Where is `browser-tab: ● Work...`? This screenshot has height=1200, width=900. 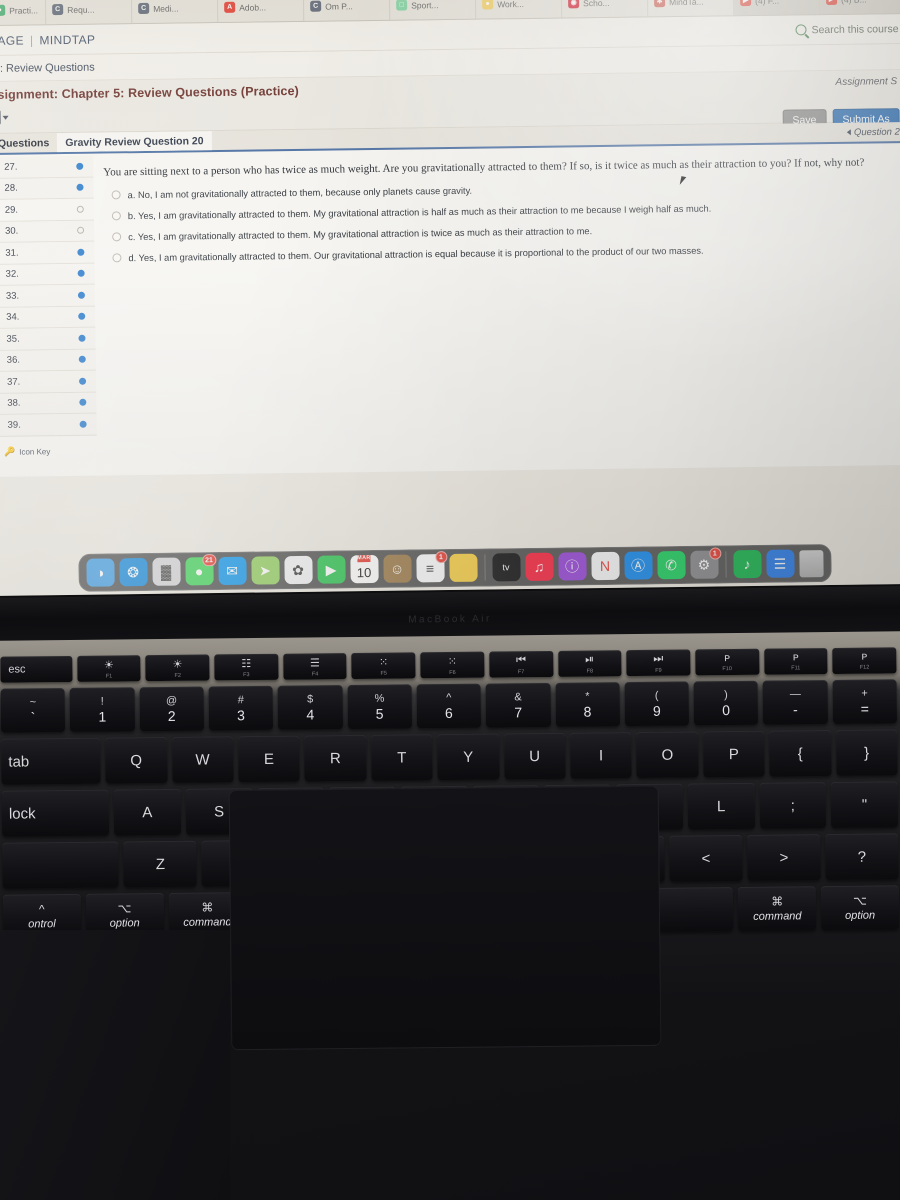 browser-tab: ● Work... is located at coordinates (519, 9).